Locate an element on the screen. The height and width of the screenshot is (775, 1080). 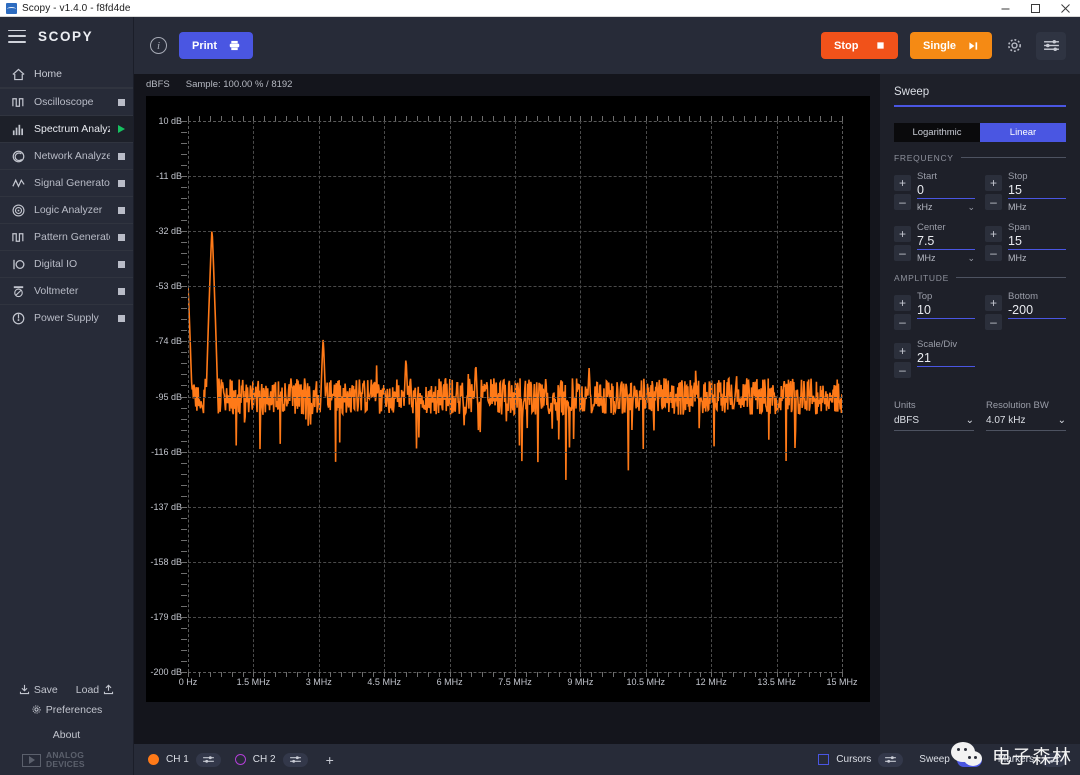
load-button: Load is located at coordinates (95, 690).